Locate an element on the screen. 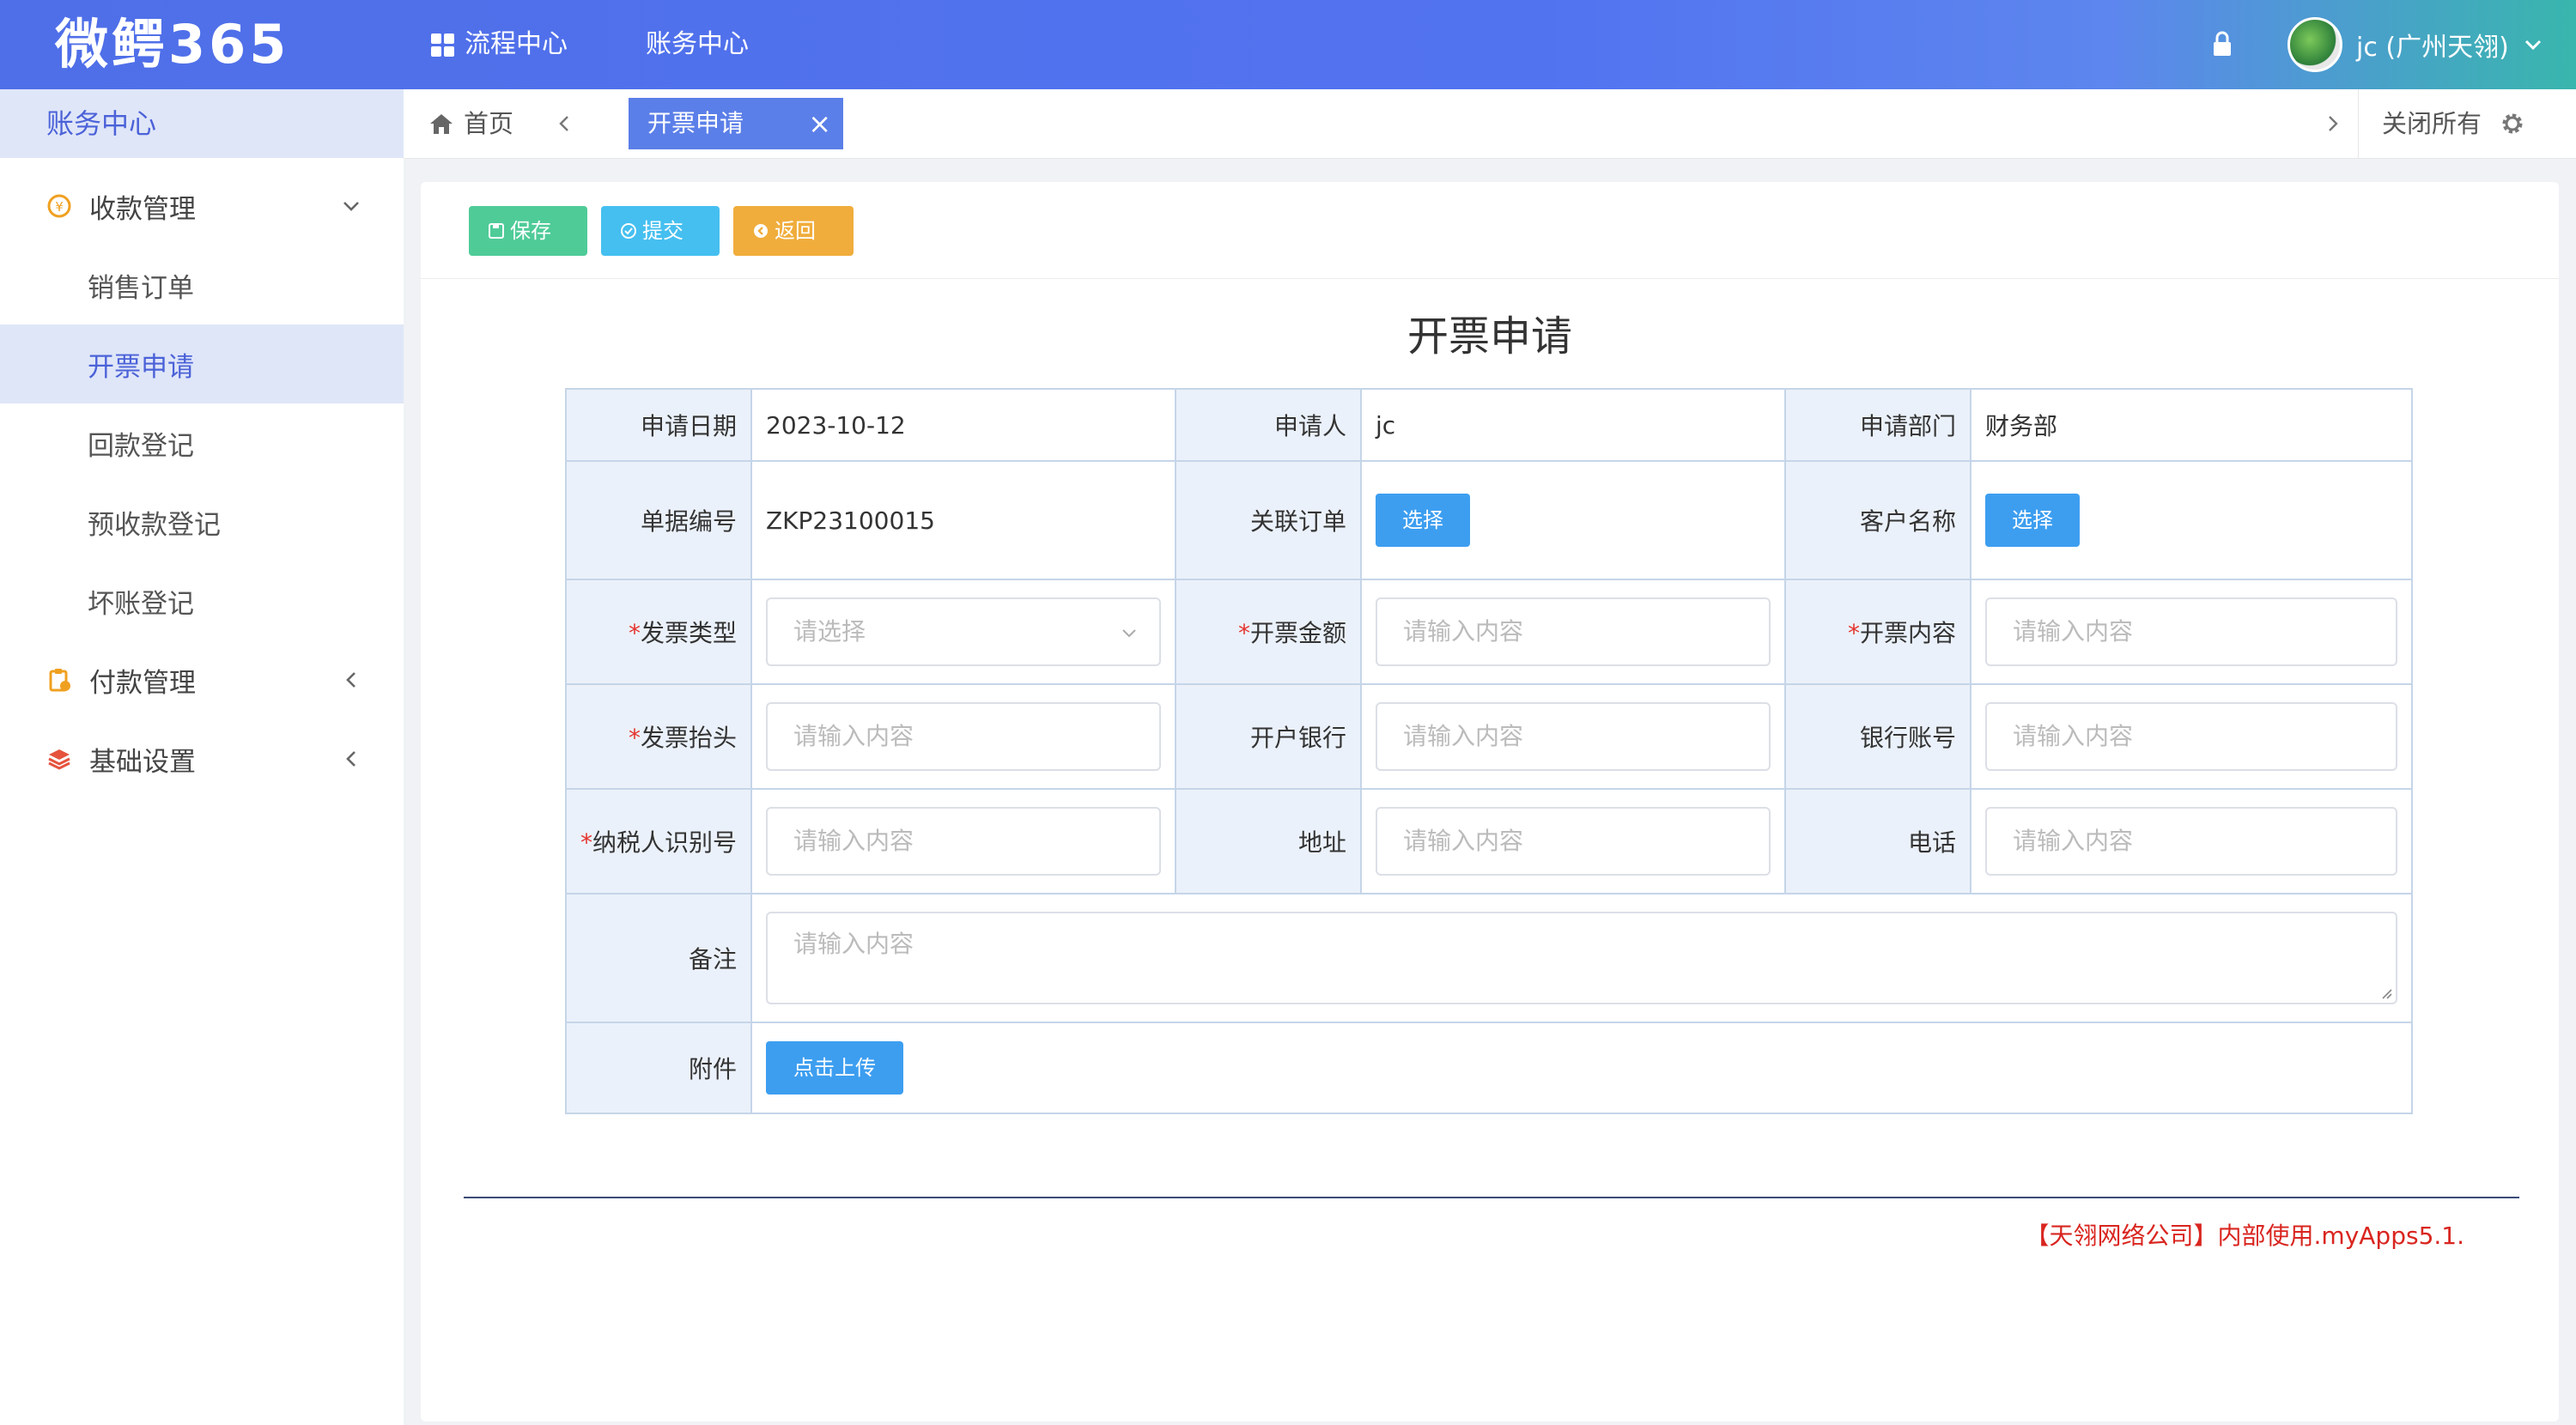 This screenshot has height=1425, width=2576. invoice-header-label: *发票抬头 is located at coordinates (658, 736).